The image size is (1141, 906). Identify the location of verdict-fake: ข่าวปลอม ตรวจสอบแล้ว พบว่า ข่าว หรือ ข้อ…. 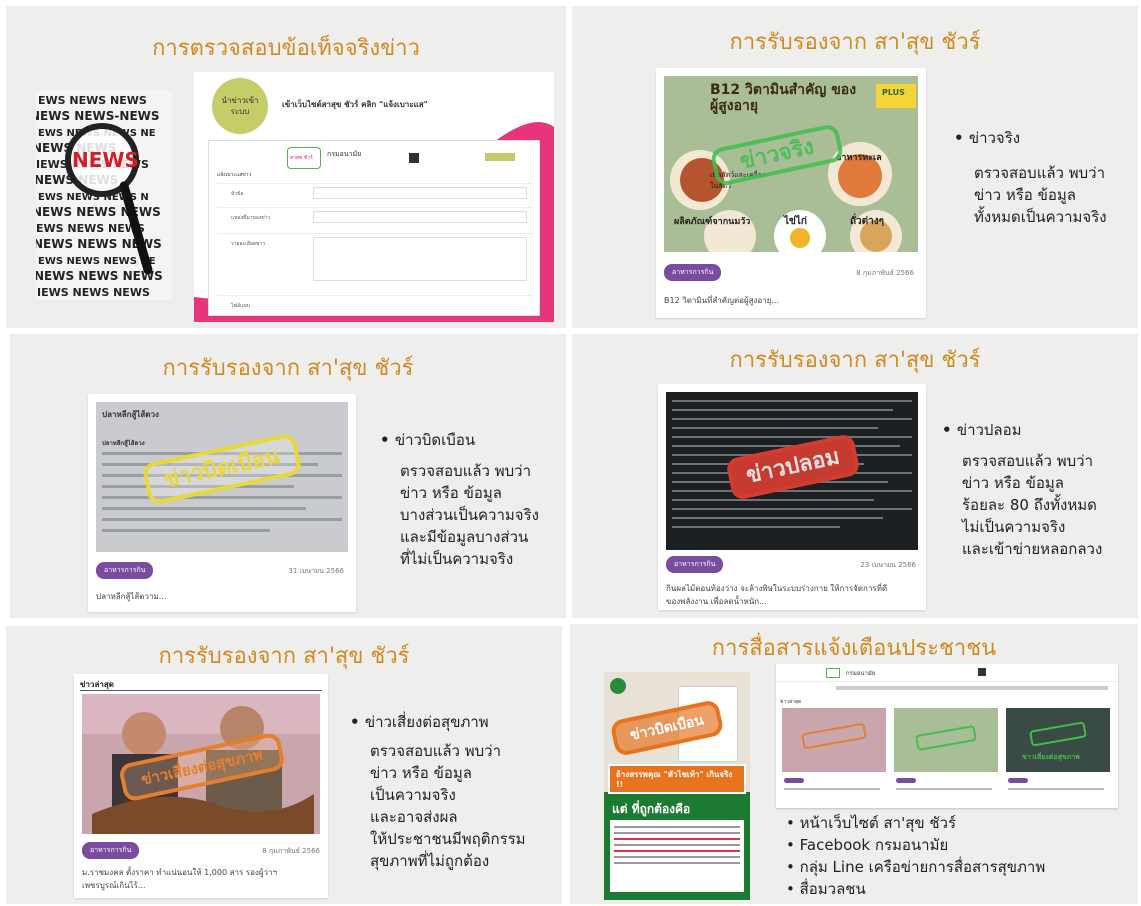
(1040, 489).